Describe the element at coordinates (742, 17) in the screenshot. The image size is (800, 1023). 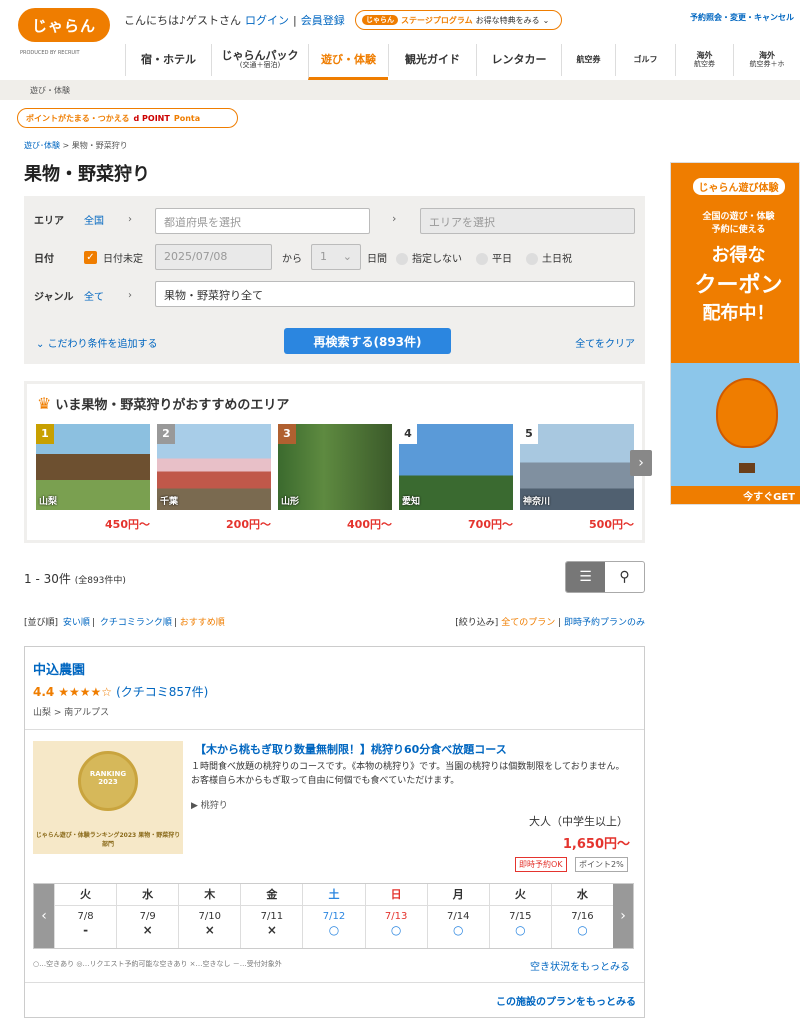
I see `reservation-links: 予約照会・変更・キャンセル` at that location.